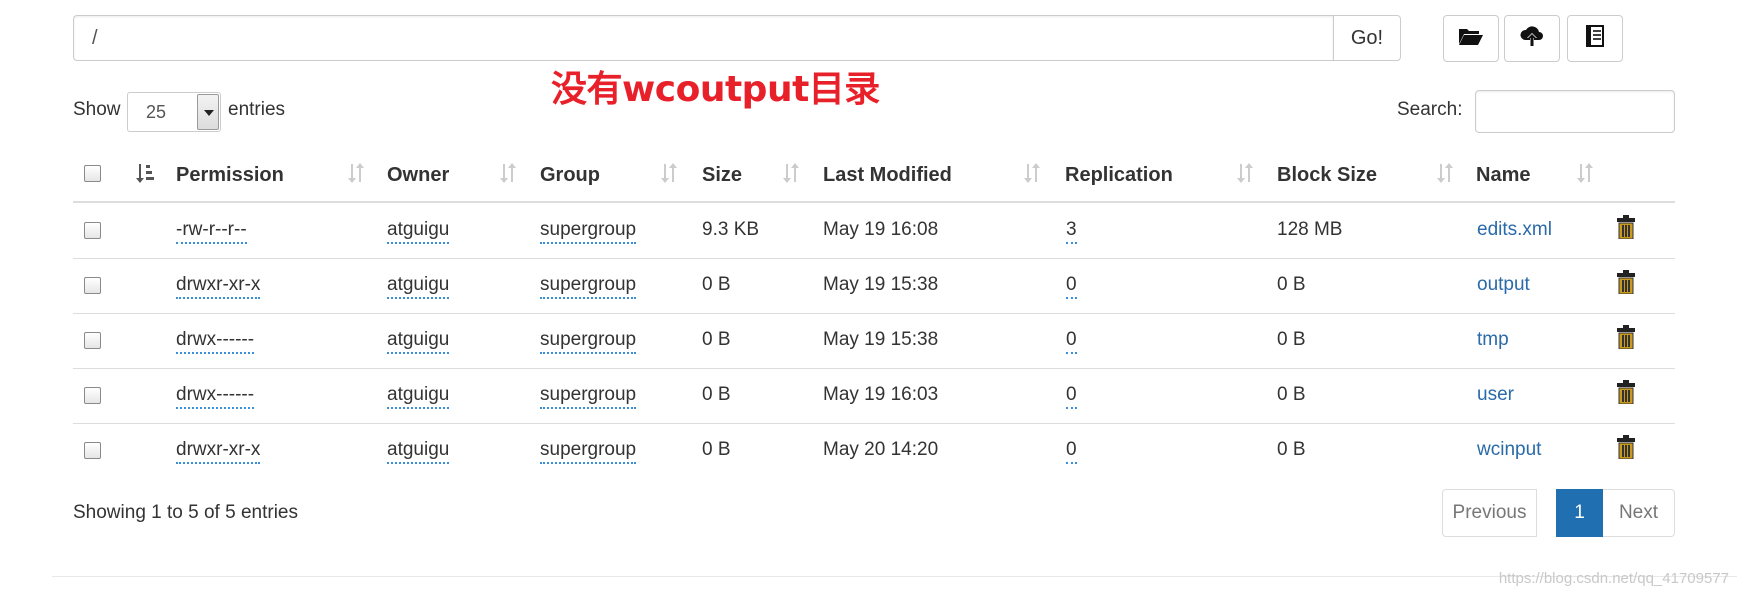  Describe the element at coordinates (92, 173) in the screenshot. I see `select-all-checkbox` at that location.